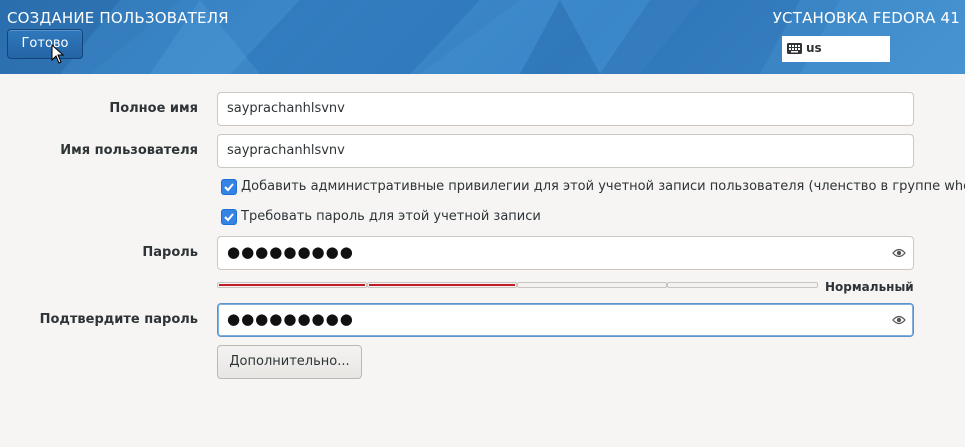  I want to click on username-label: Имя пользователя, so click(129, 150).